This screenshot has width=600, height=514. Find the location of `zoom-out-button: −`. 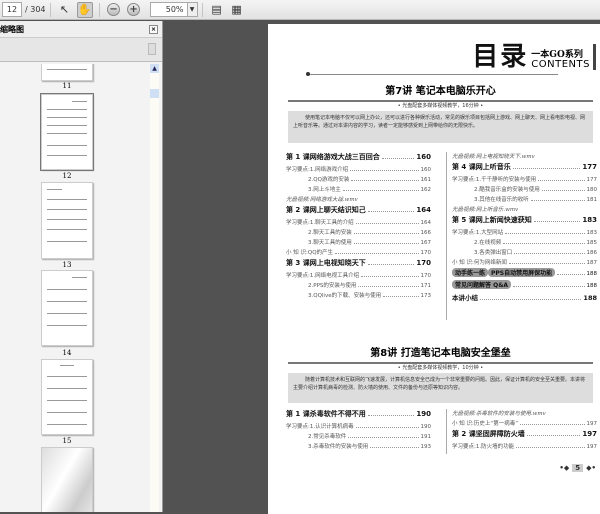

zoom-out-button: − is located at coordinates (114, 10).